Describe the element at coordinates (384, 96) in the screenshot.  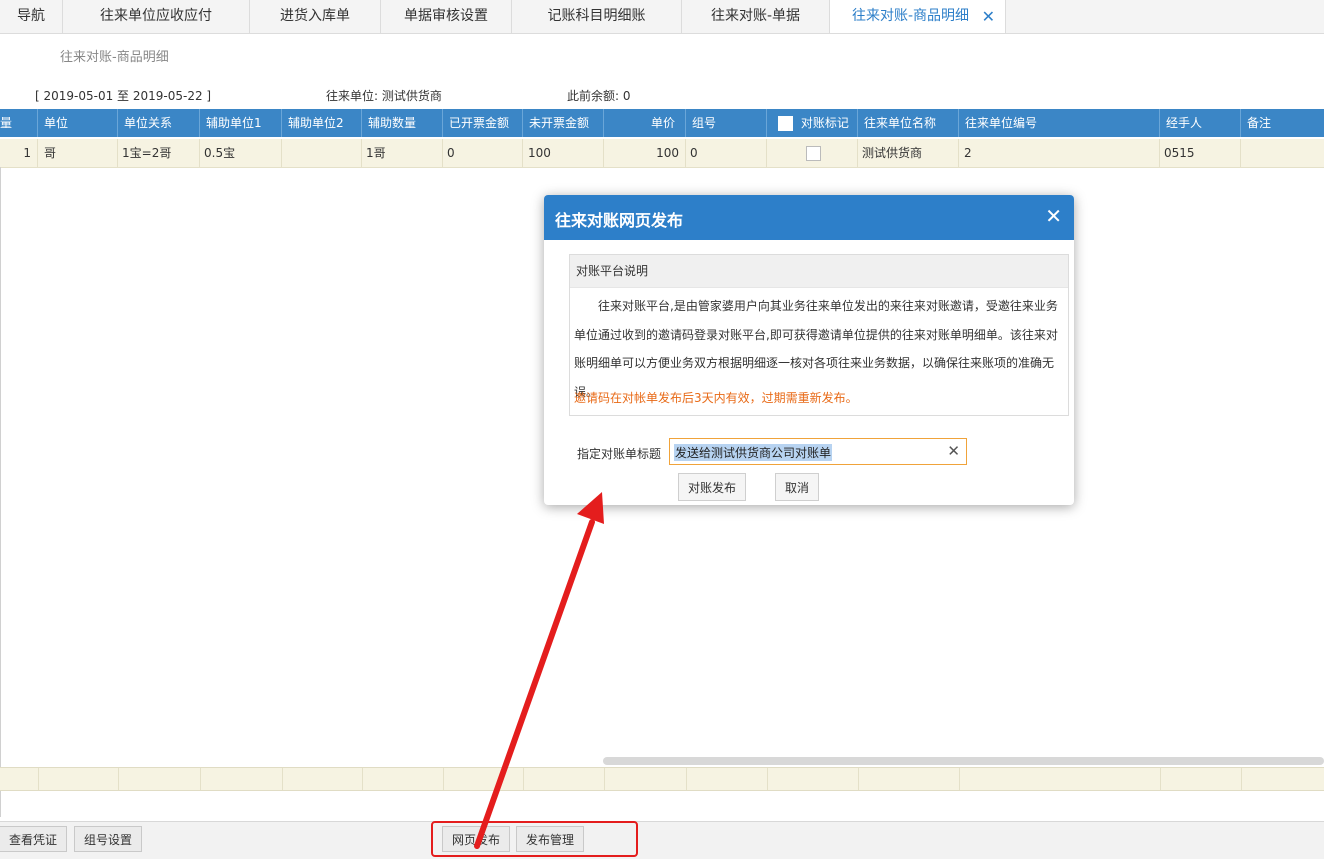
I see `partner-info: 往来单位: 测试供货商` at that location.